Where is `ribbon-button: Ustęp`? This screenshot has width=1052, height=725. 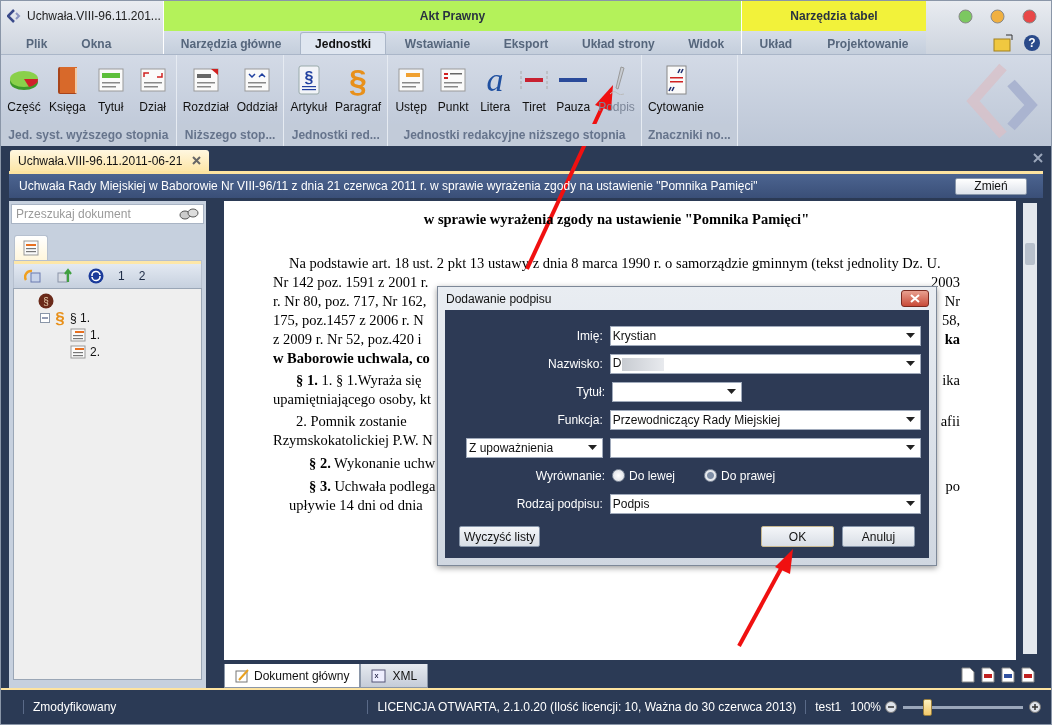 ribbon-button: Ustęp is located at coordinates (411, 88).